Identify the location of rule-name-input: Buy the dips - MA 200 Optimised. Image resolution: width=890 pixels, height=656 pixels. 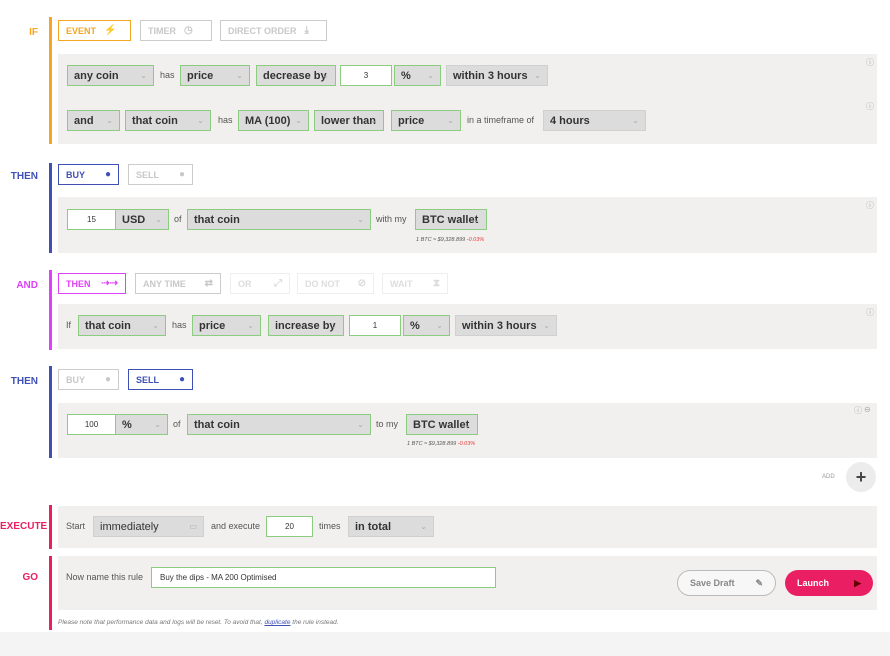
(323, 577).